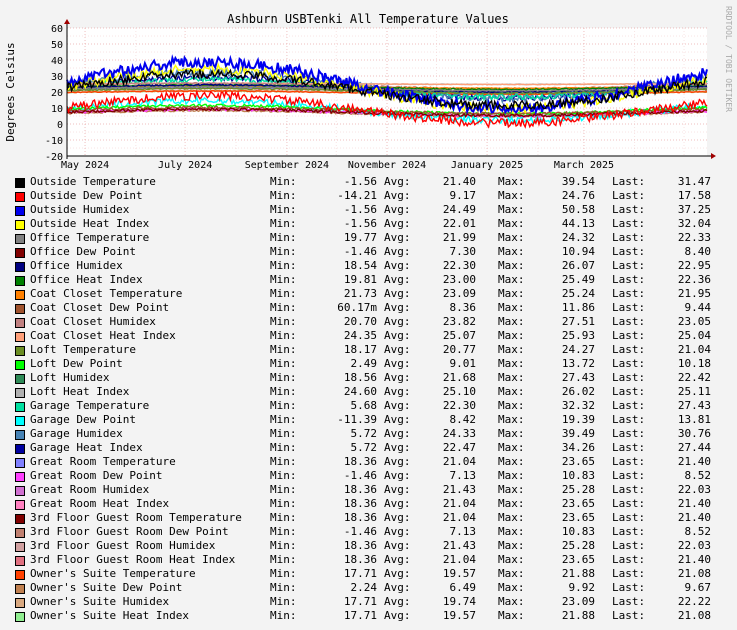 The width and height of the screenshot is (737, 630). What do you see at coordinates (578, 391) in the screenshot?
I see `legend-max-value: 26.02` at bounding box center [578, 391].